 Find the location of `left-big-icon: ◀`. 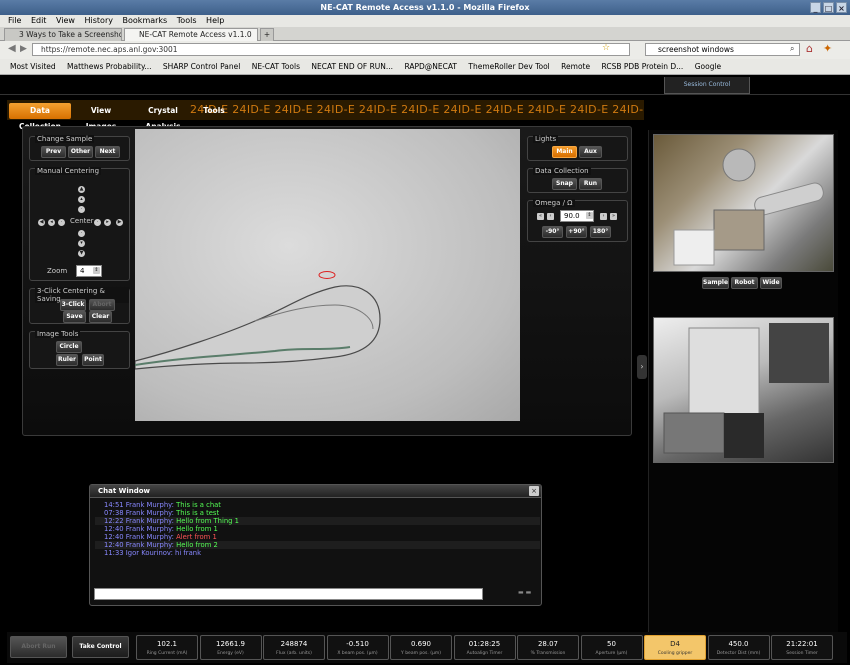

left-big-icon: ◀ is located at coordinates (41, 222).